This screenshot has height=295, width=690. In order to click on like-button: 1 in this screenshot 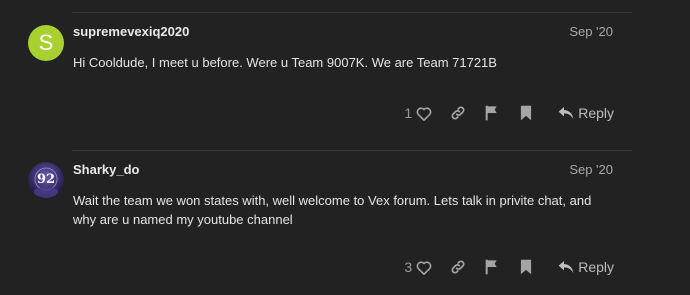, I will do `click(418, 113)`.